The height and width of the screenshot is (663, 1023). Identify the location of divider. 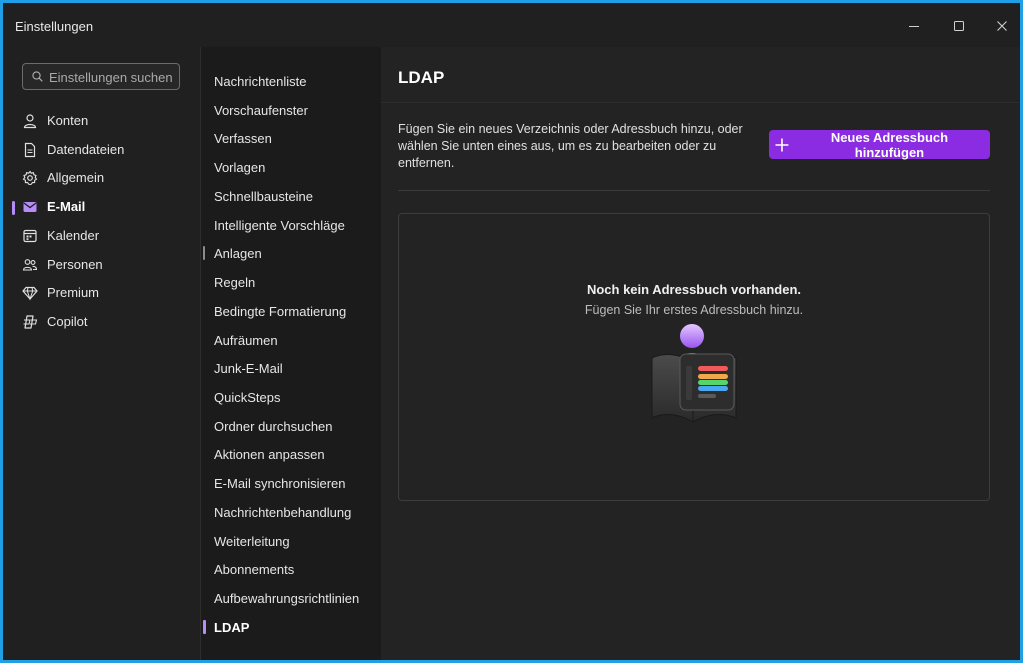
(694, 190).